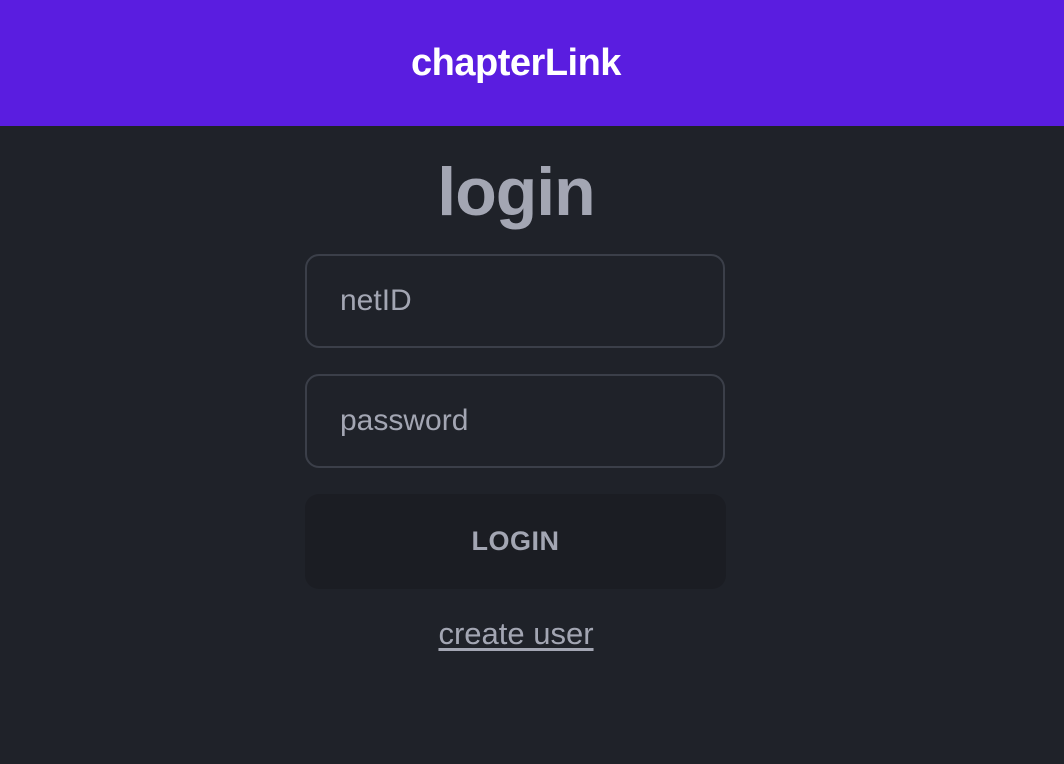 Image resolution: width=1064 pixels, height=764 pixels. Describe the element at coordinates (516, 63) in the screenshot. I see `brand-title: chapterLink` at that location.